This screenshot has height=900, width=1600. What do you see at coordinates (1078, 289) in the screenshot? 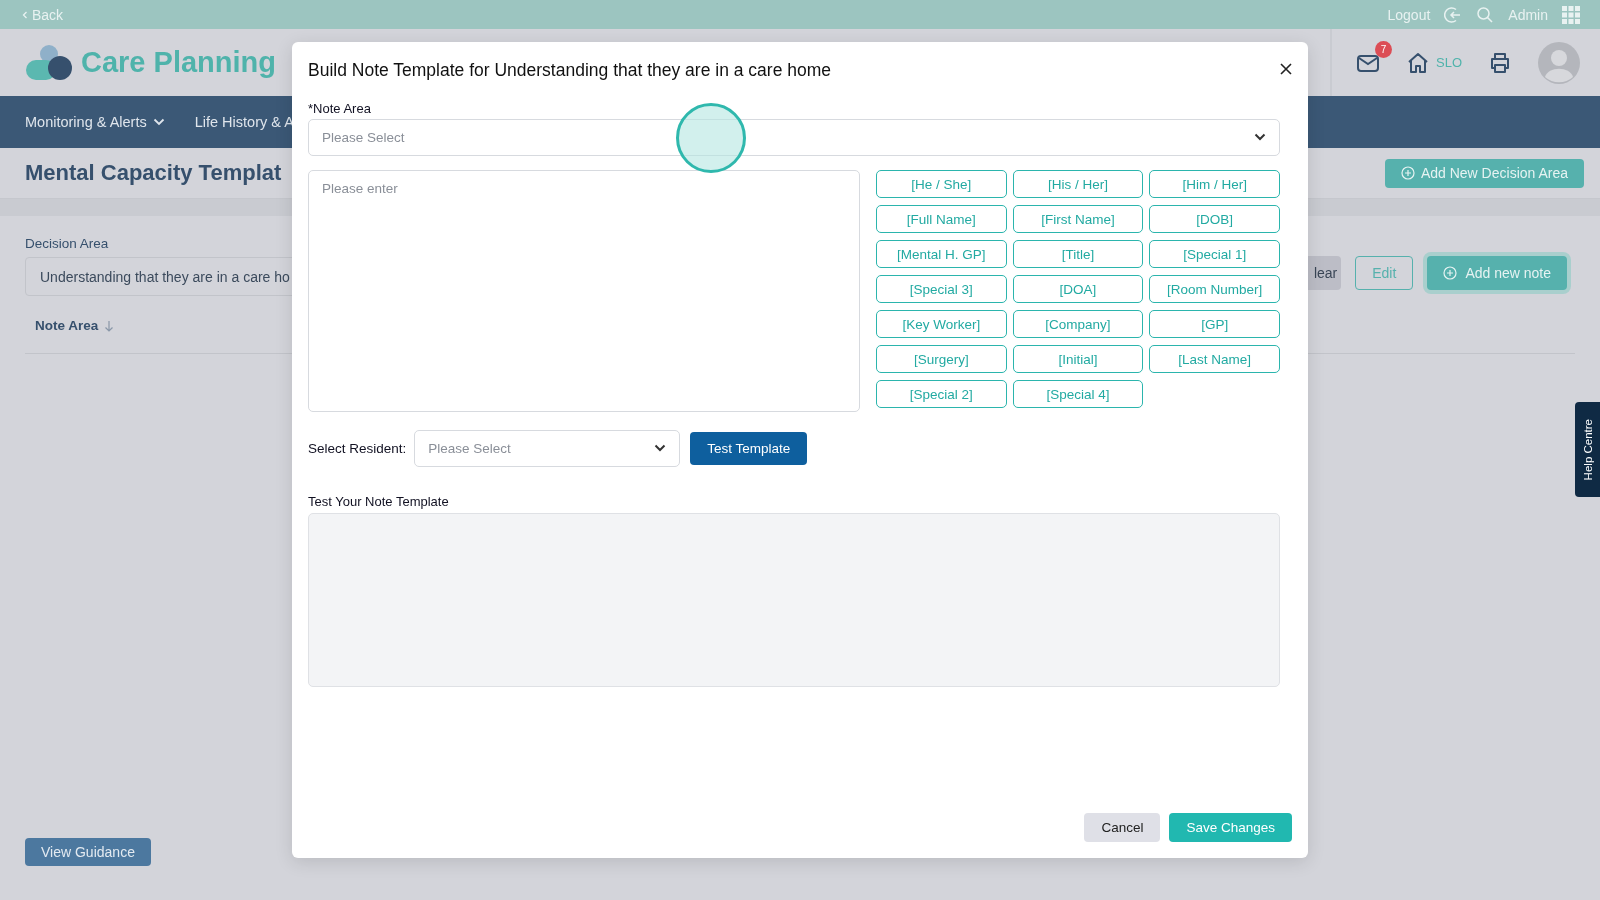
I see `placeholder-token-button: [DOA]` at bounding box center [1078, 289].